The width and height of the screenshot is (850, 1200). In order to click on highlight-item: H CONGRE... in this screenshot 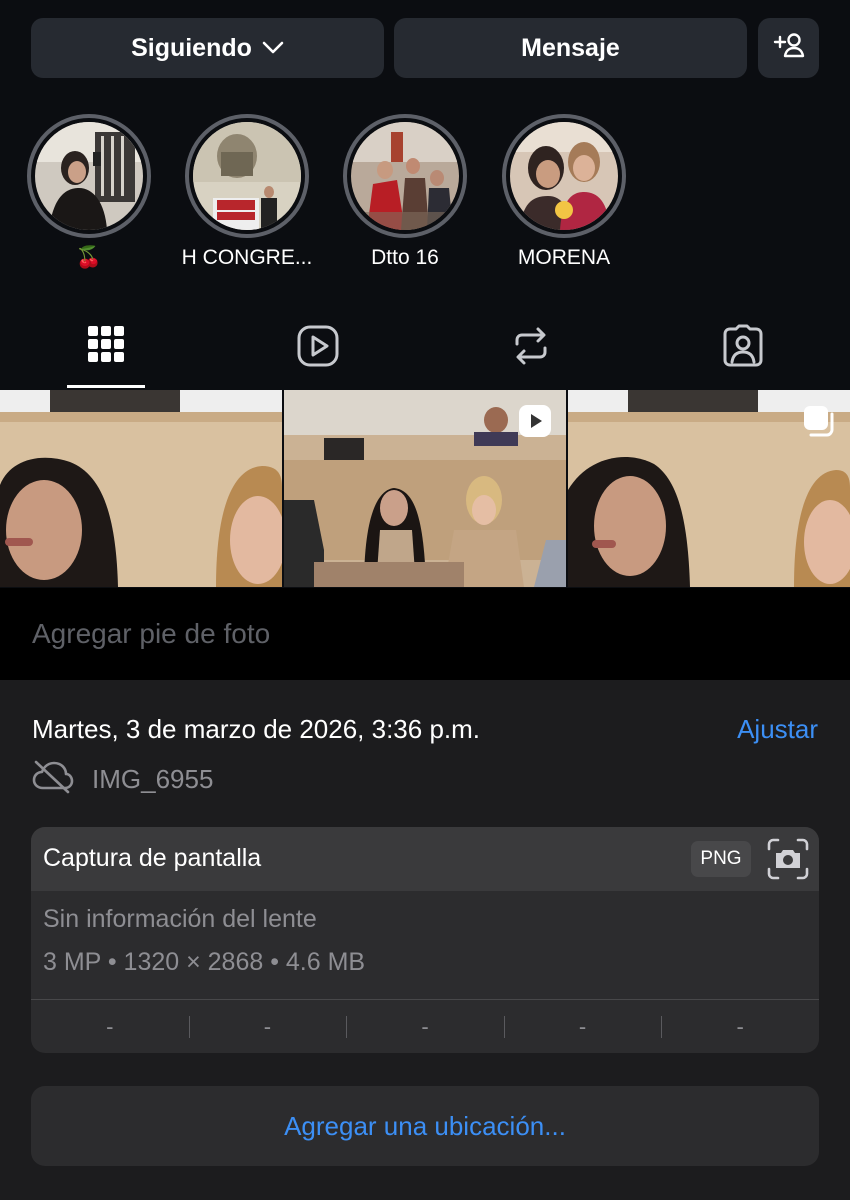, I will do `click(247, 192)`.